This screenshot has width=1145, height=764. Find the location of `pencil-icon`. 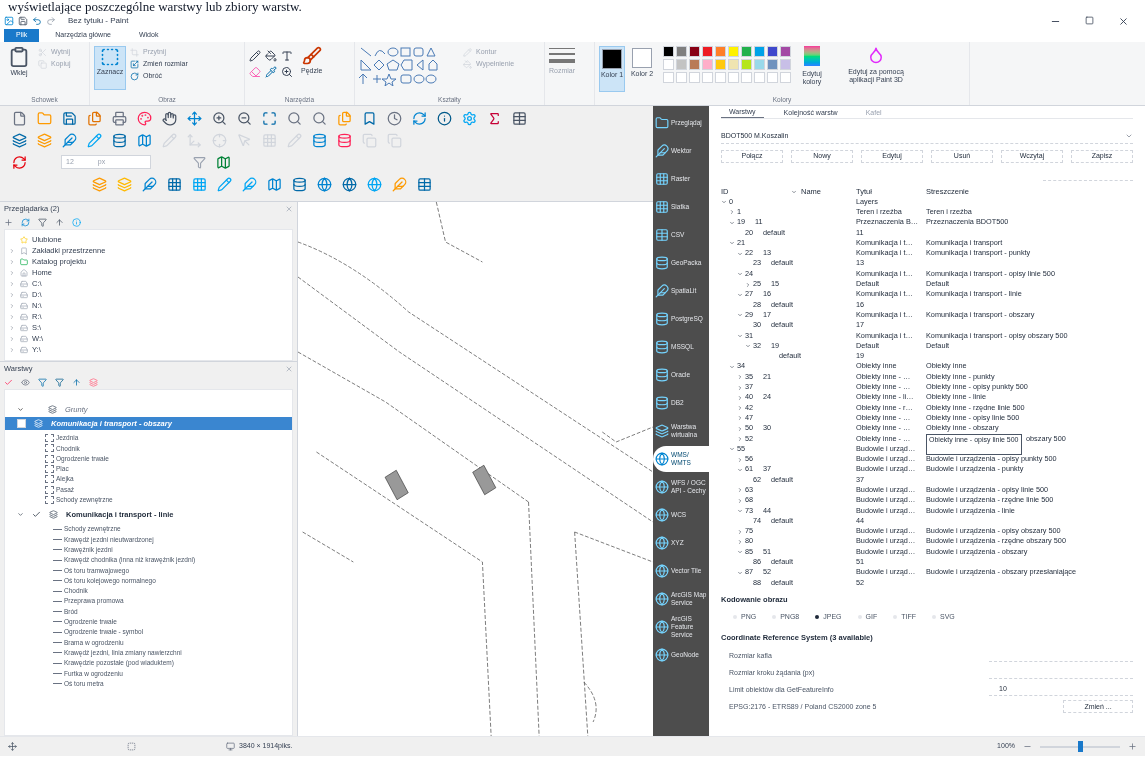

pencil-icon is located at coordinates (255, 56).